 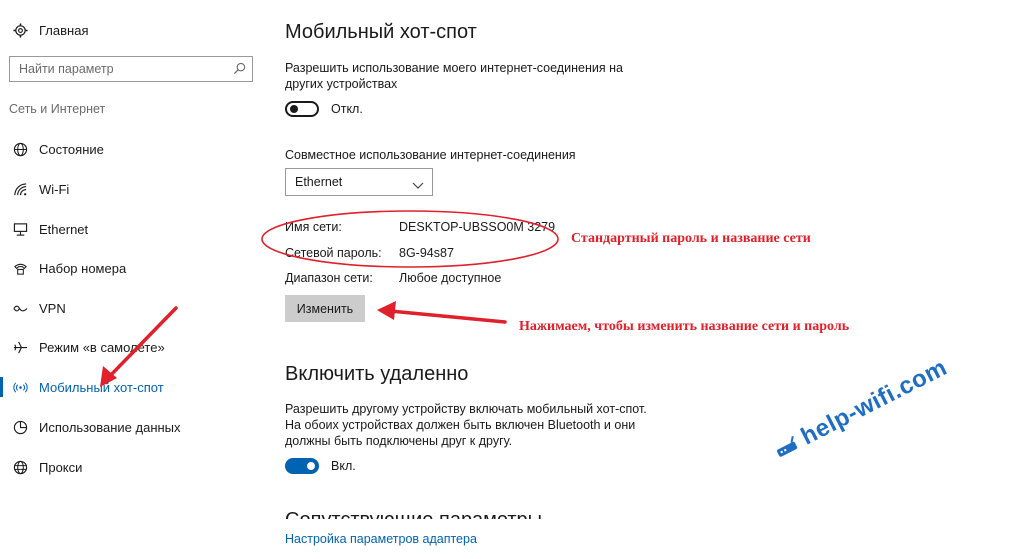 What do you see at coordinates (691, 238) in the screenshot?
I see `annotation-password: Стандартный пароль и название сети` at bounding box center [691, 238].